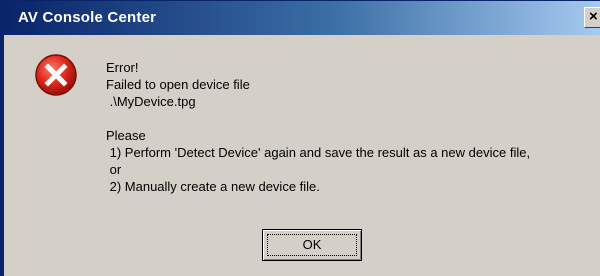  Describe the element at coordinates (122, 67) in the screenshot. I see `message-line: Error!` at that location.